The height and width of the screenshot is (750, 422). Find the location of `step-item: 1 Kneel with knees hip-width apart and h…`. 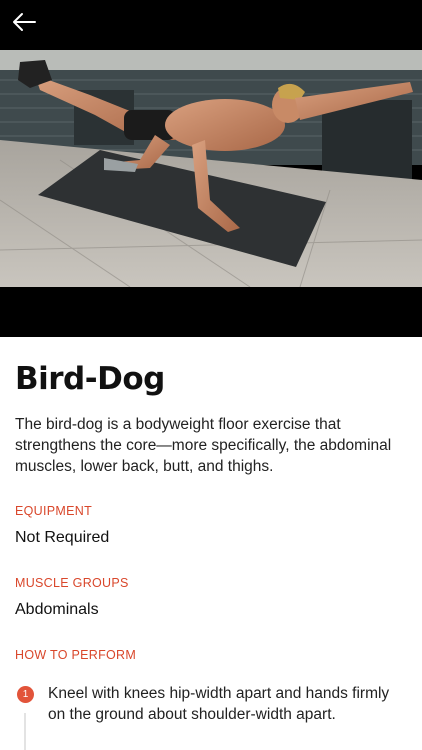

step-item: 1 Kneel with knees hip-width apart and h… is located at coordinates (211, 716).